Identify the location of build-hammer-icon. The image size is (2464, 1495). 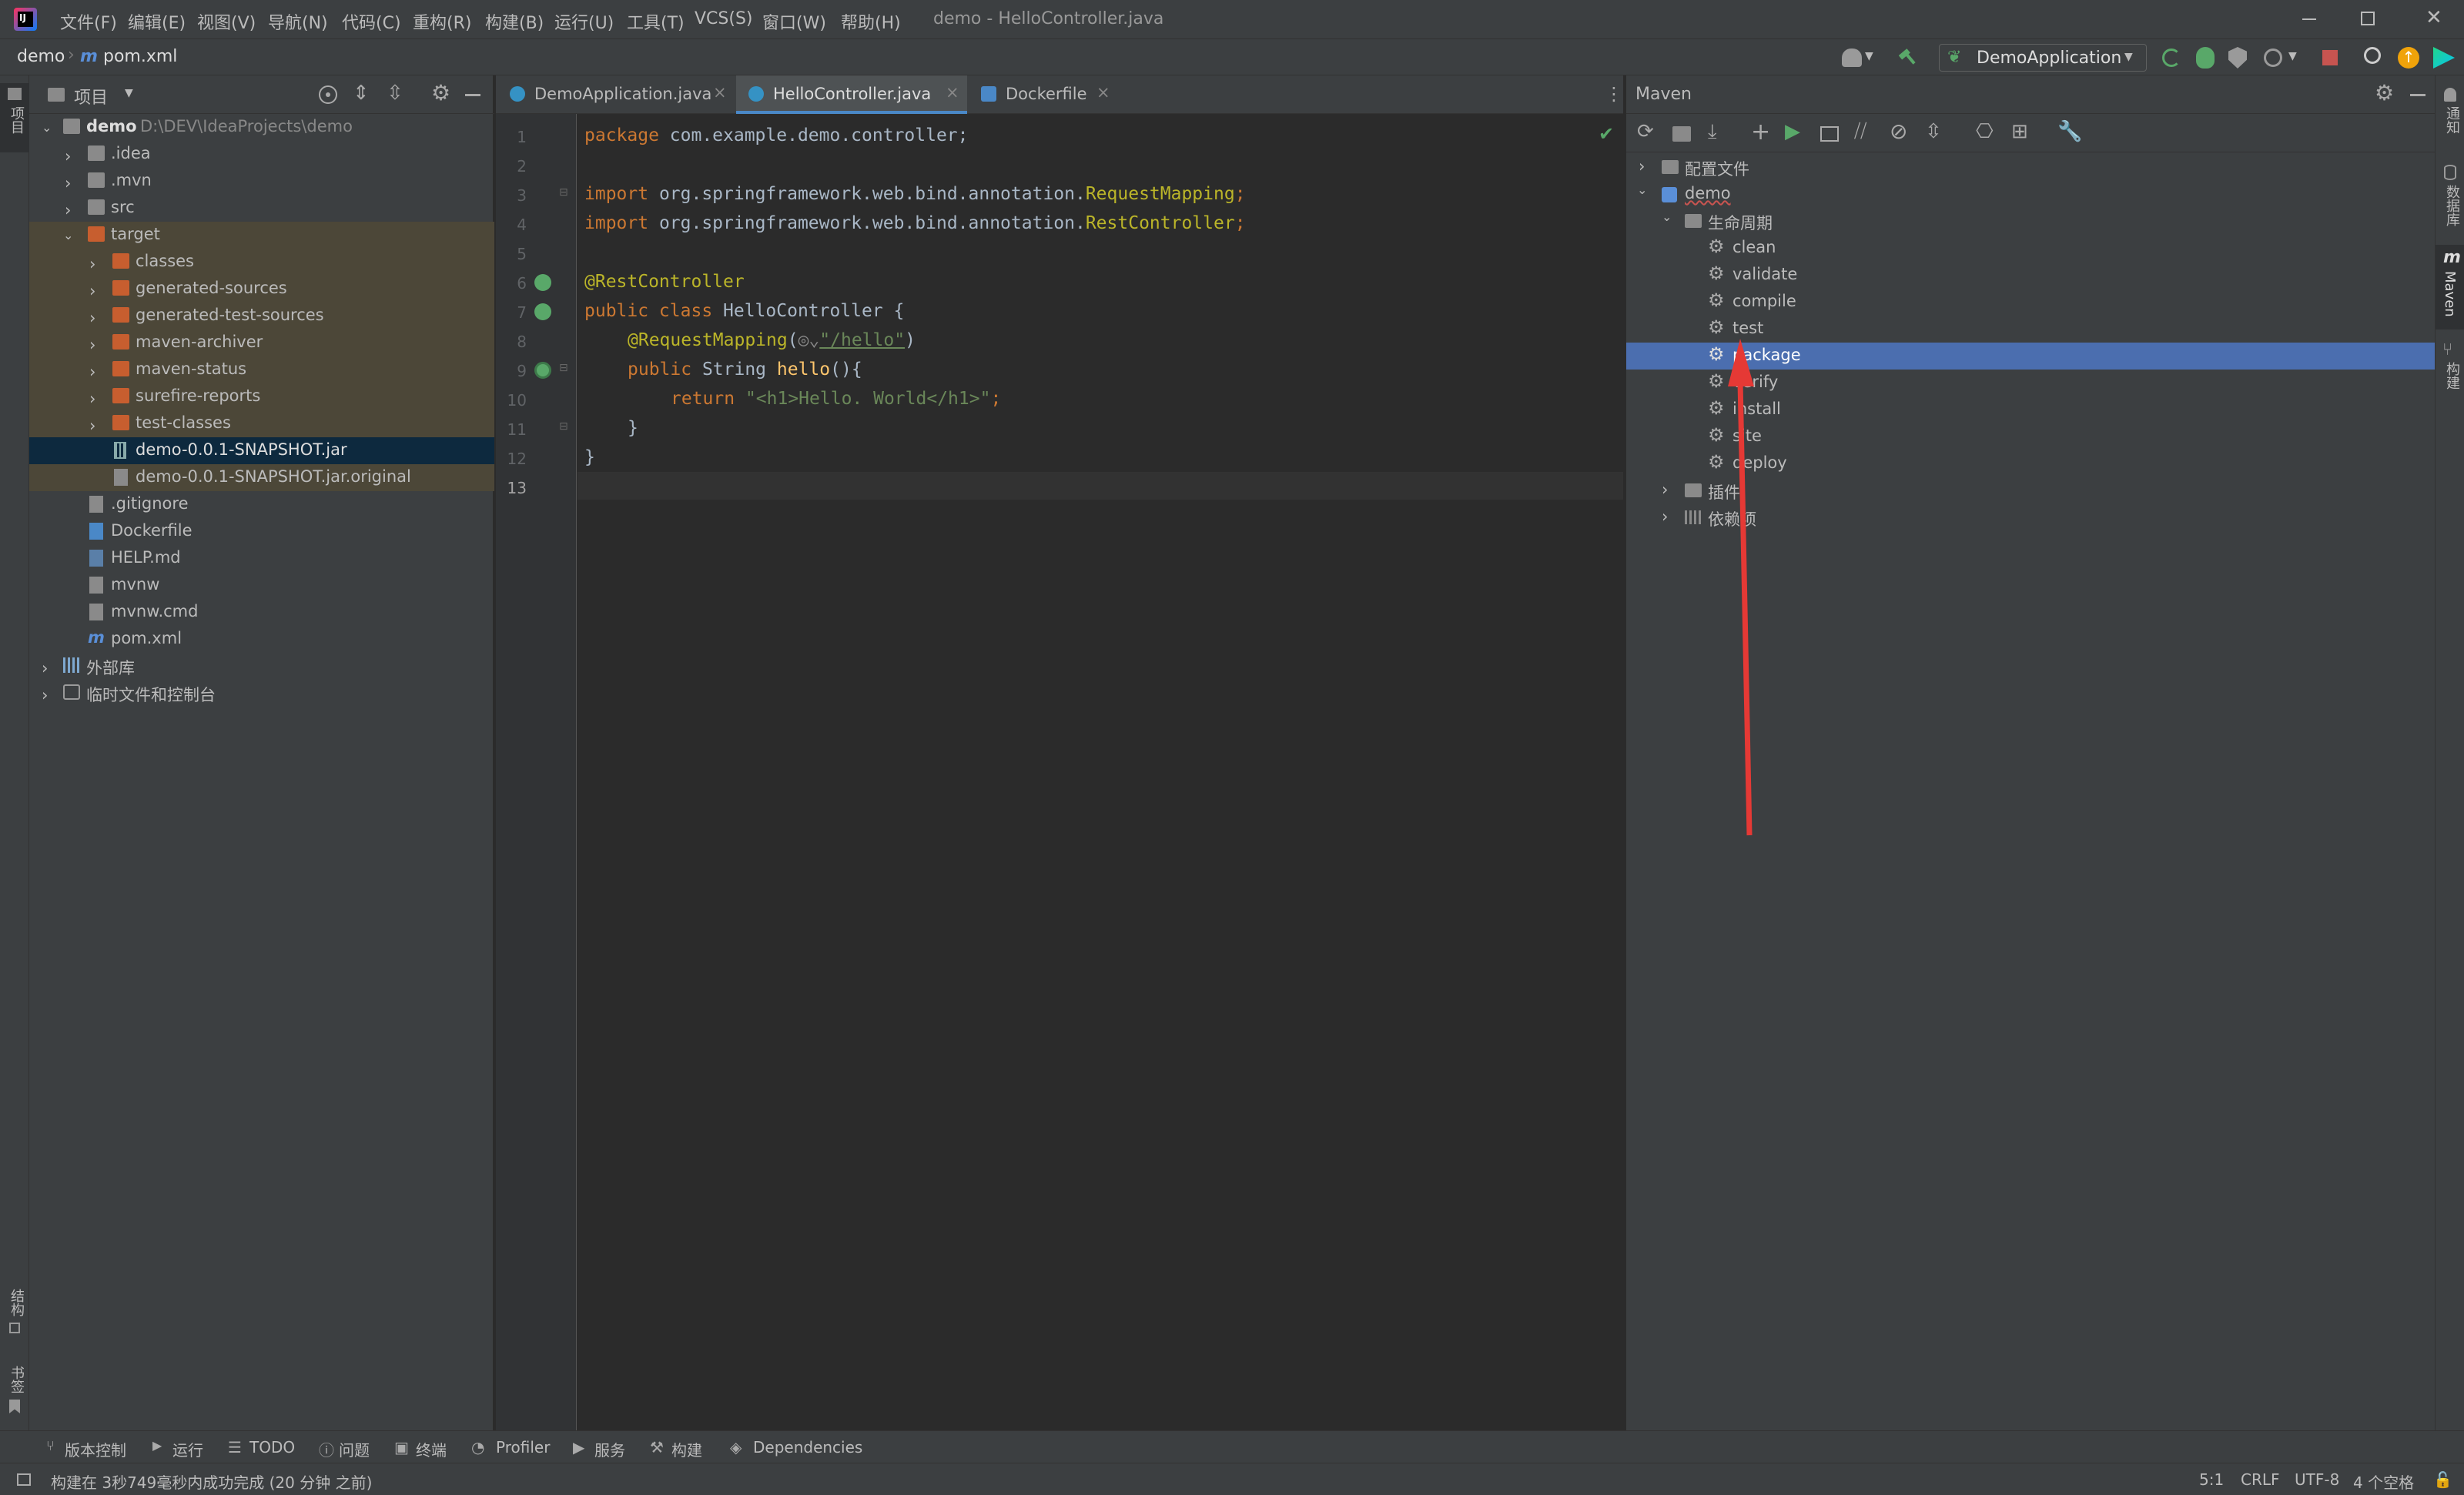
(1909, 57).